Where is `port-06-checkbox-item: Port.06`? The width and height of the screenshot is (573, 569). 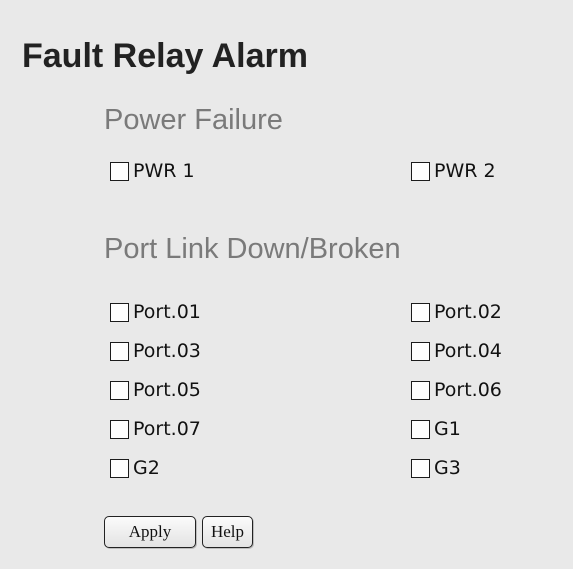
port-06-checkbox-item: Port.06 is located at coordinates (456, 390).